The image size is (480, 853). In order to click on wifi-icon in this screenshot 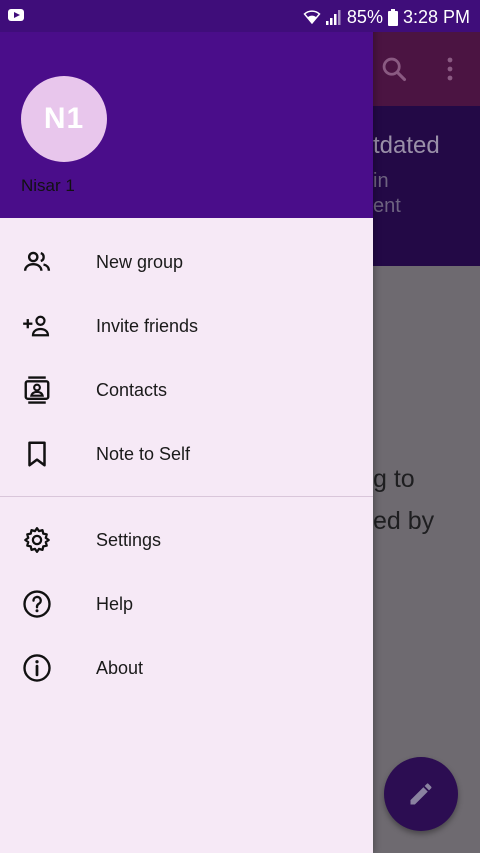, I will do `click(312, 17)`.